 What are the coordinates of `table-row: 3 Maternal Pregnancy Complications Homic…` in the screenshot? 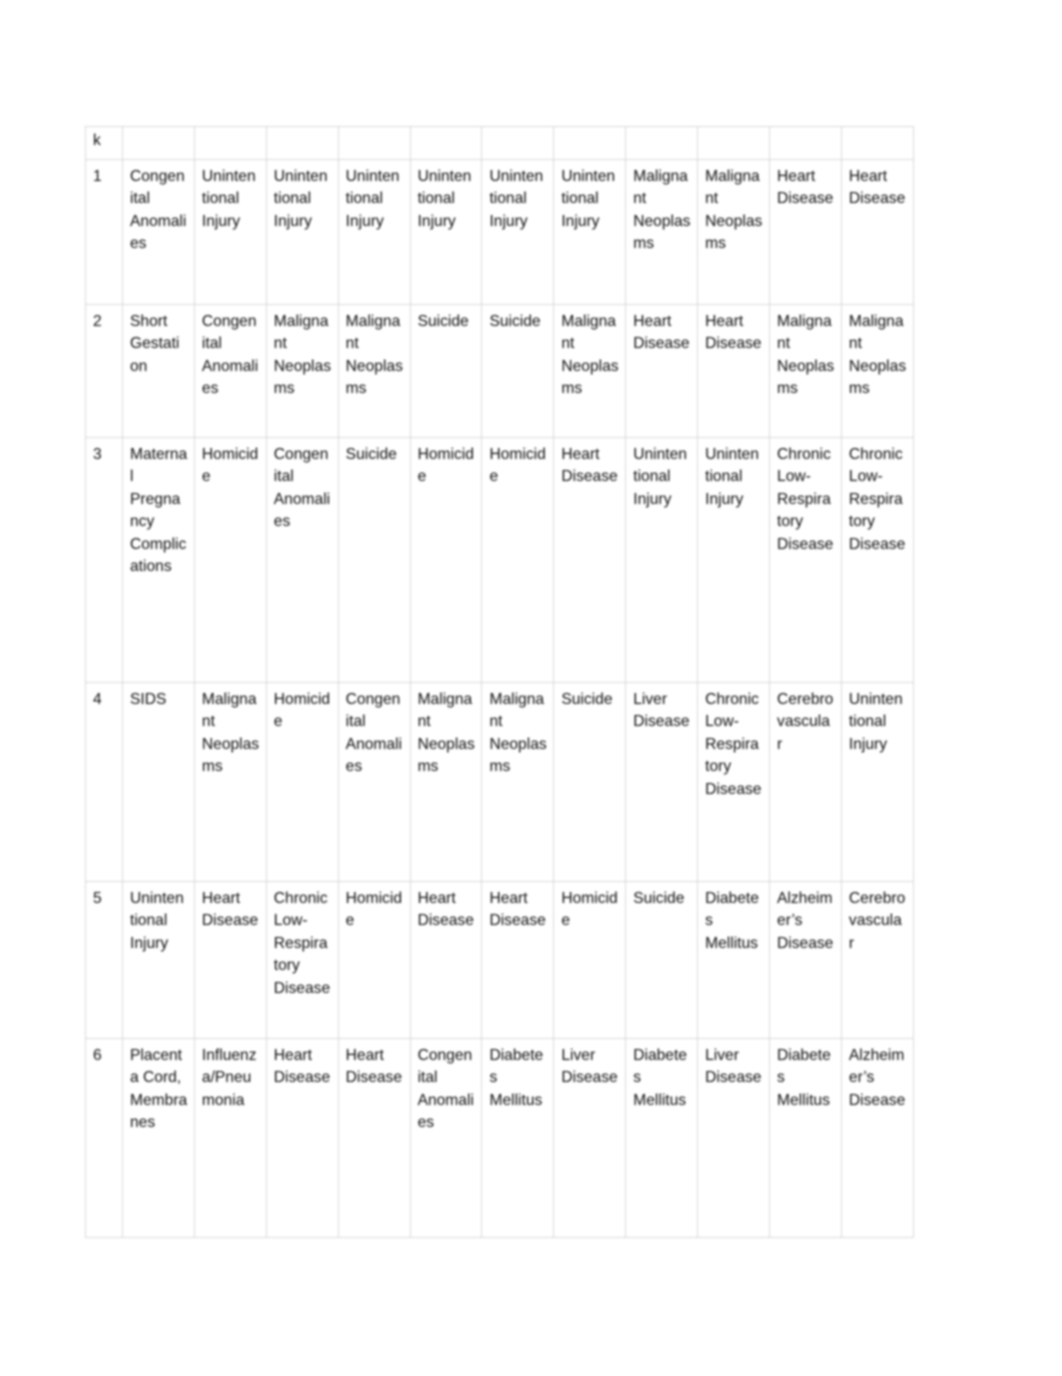 It's located at (499, 560).